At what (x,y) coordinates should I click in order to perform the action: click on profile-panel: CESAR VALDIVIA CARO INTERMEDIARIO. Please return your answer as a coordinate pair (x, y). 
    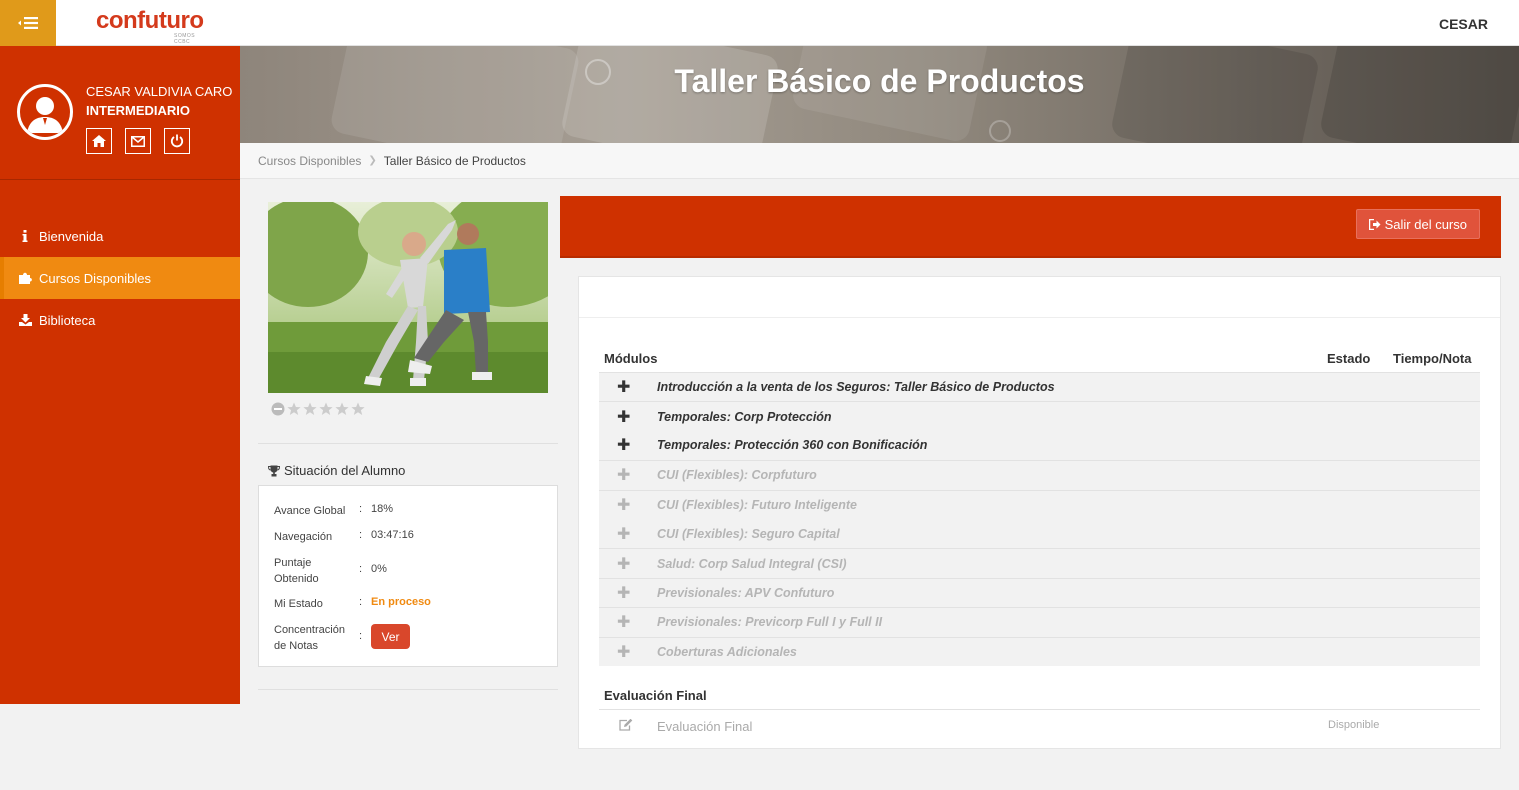
    Looking at the image, I should click on (120, 113).